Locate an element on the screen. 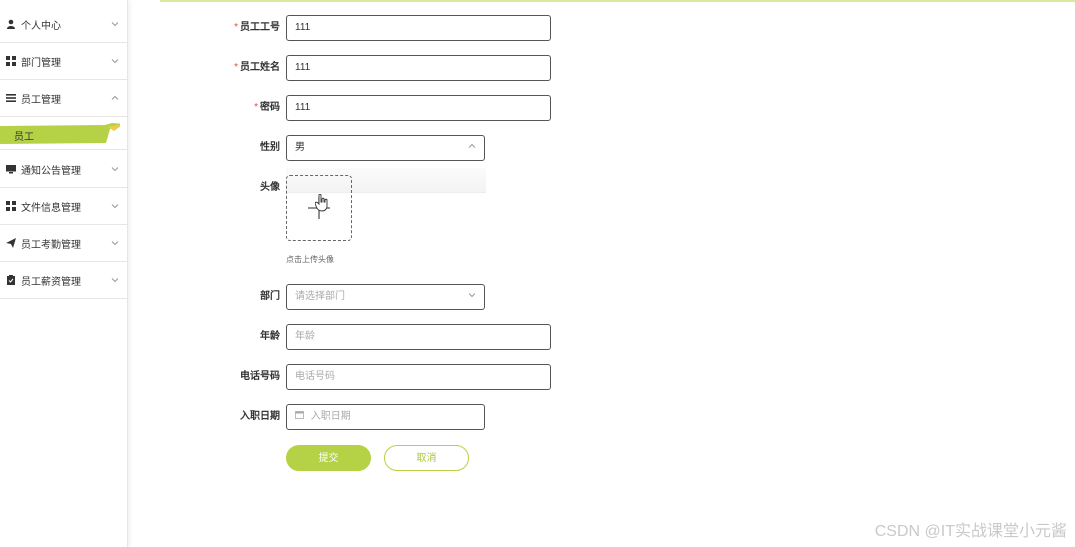 This screenshot has height=547, width=1075. sidebar-item-label: 个人中心 is located at coordinates (41, 26).